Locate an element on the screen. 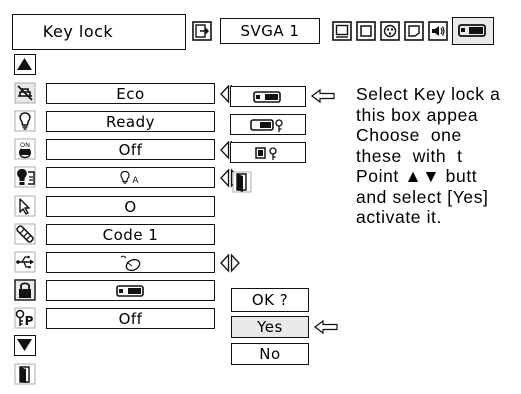 Image resolution: width=521 pixels, height=394 pixels. remote-lock-icon is located at coordinates (266, 125).